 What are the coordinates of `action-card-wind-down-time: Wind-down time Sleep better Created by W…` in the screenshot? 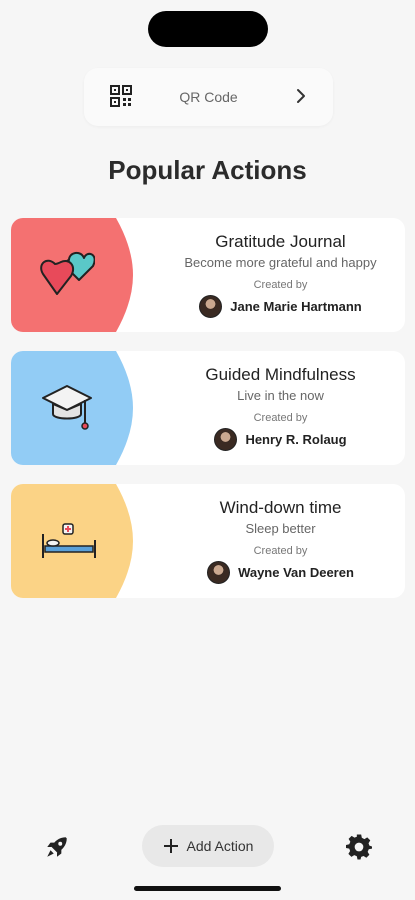 It's located at (208, 541).